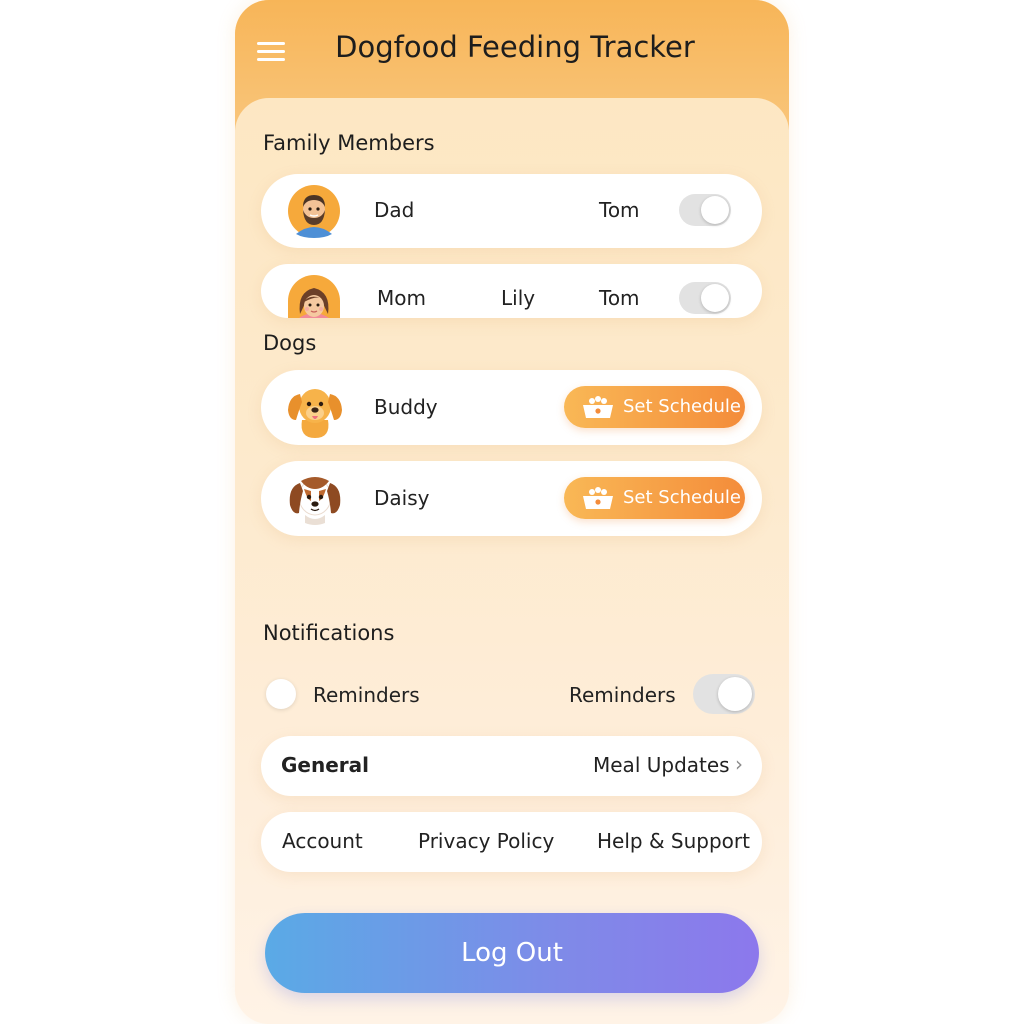 The height and width of the screenshot is (1024, 1024). What do you see at coordinates (511, 498) in the screenshot?
I see `dog-row: Daisy Set Schedule` at bounding box center [511, 498].